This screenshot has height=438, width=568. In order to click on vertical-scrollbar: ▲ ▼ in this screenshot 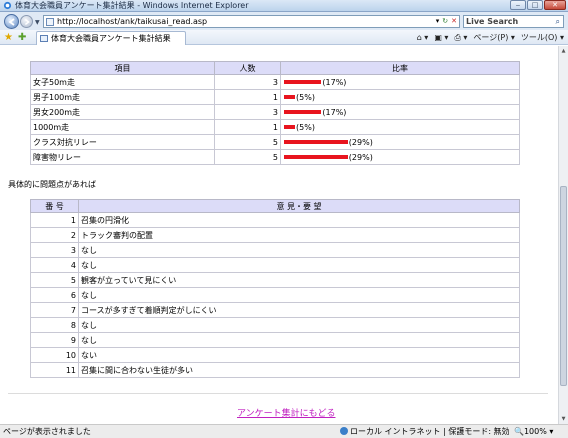, I will do `click(563, 235)`.